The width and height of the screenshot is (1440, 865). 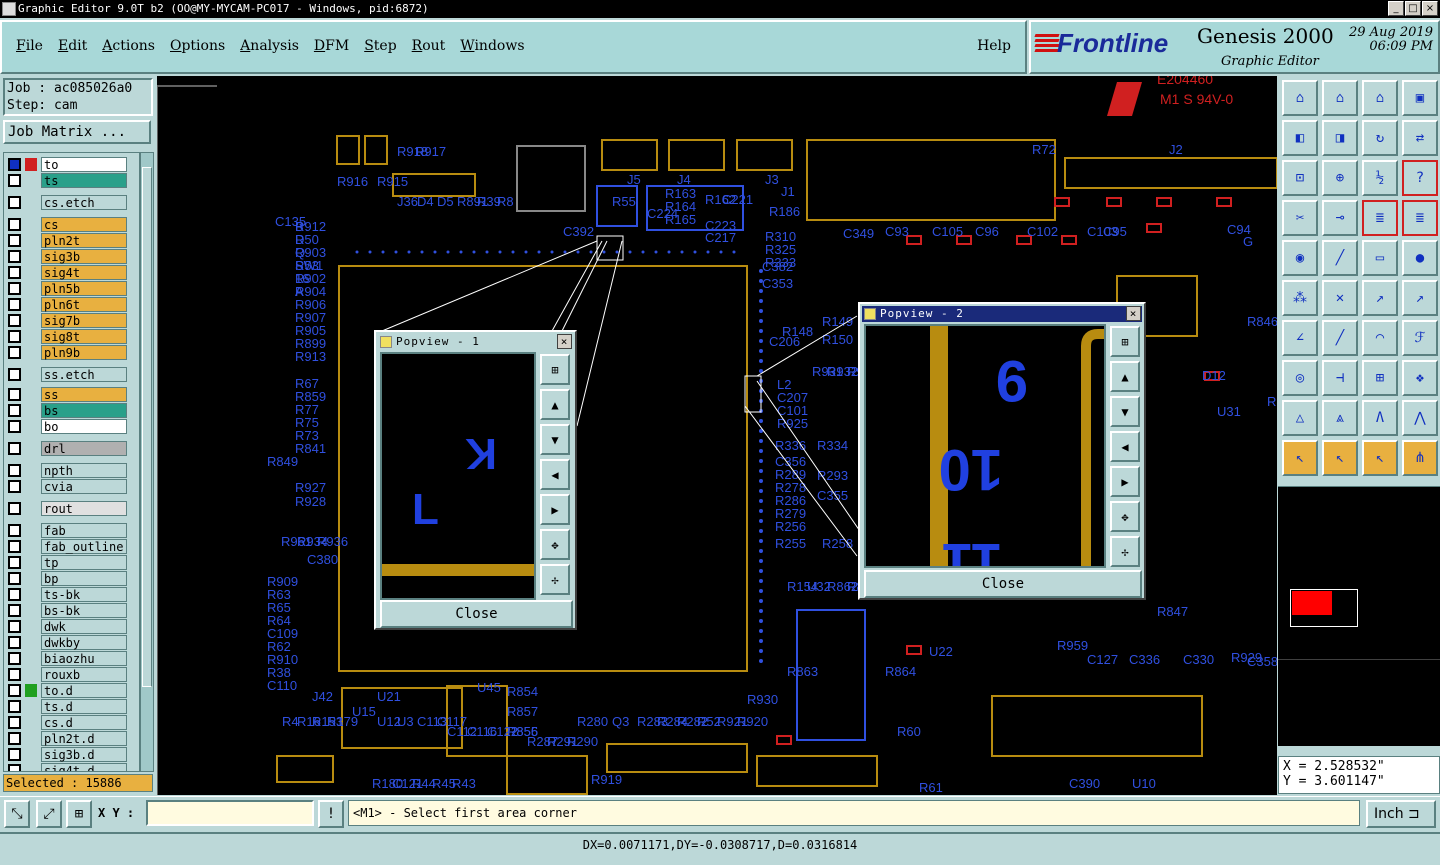 What do you see at coordinates (1401, 814) in the screenshot?
I see `units-select: Inch ⊐` at bounding box center [1401, 814].